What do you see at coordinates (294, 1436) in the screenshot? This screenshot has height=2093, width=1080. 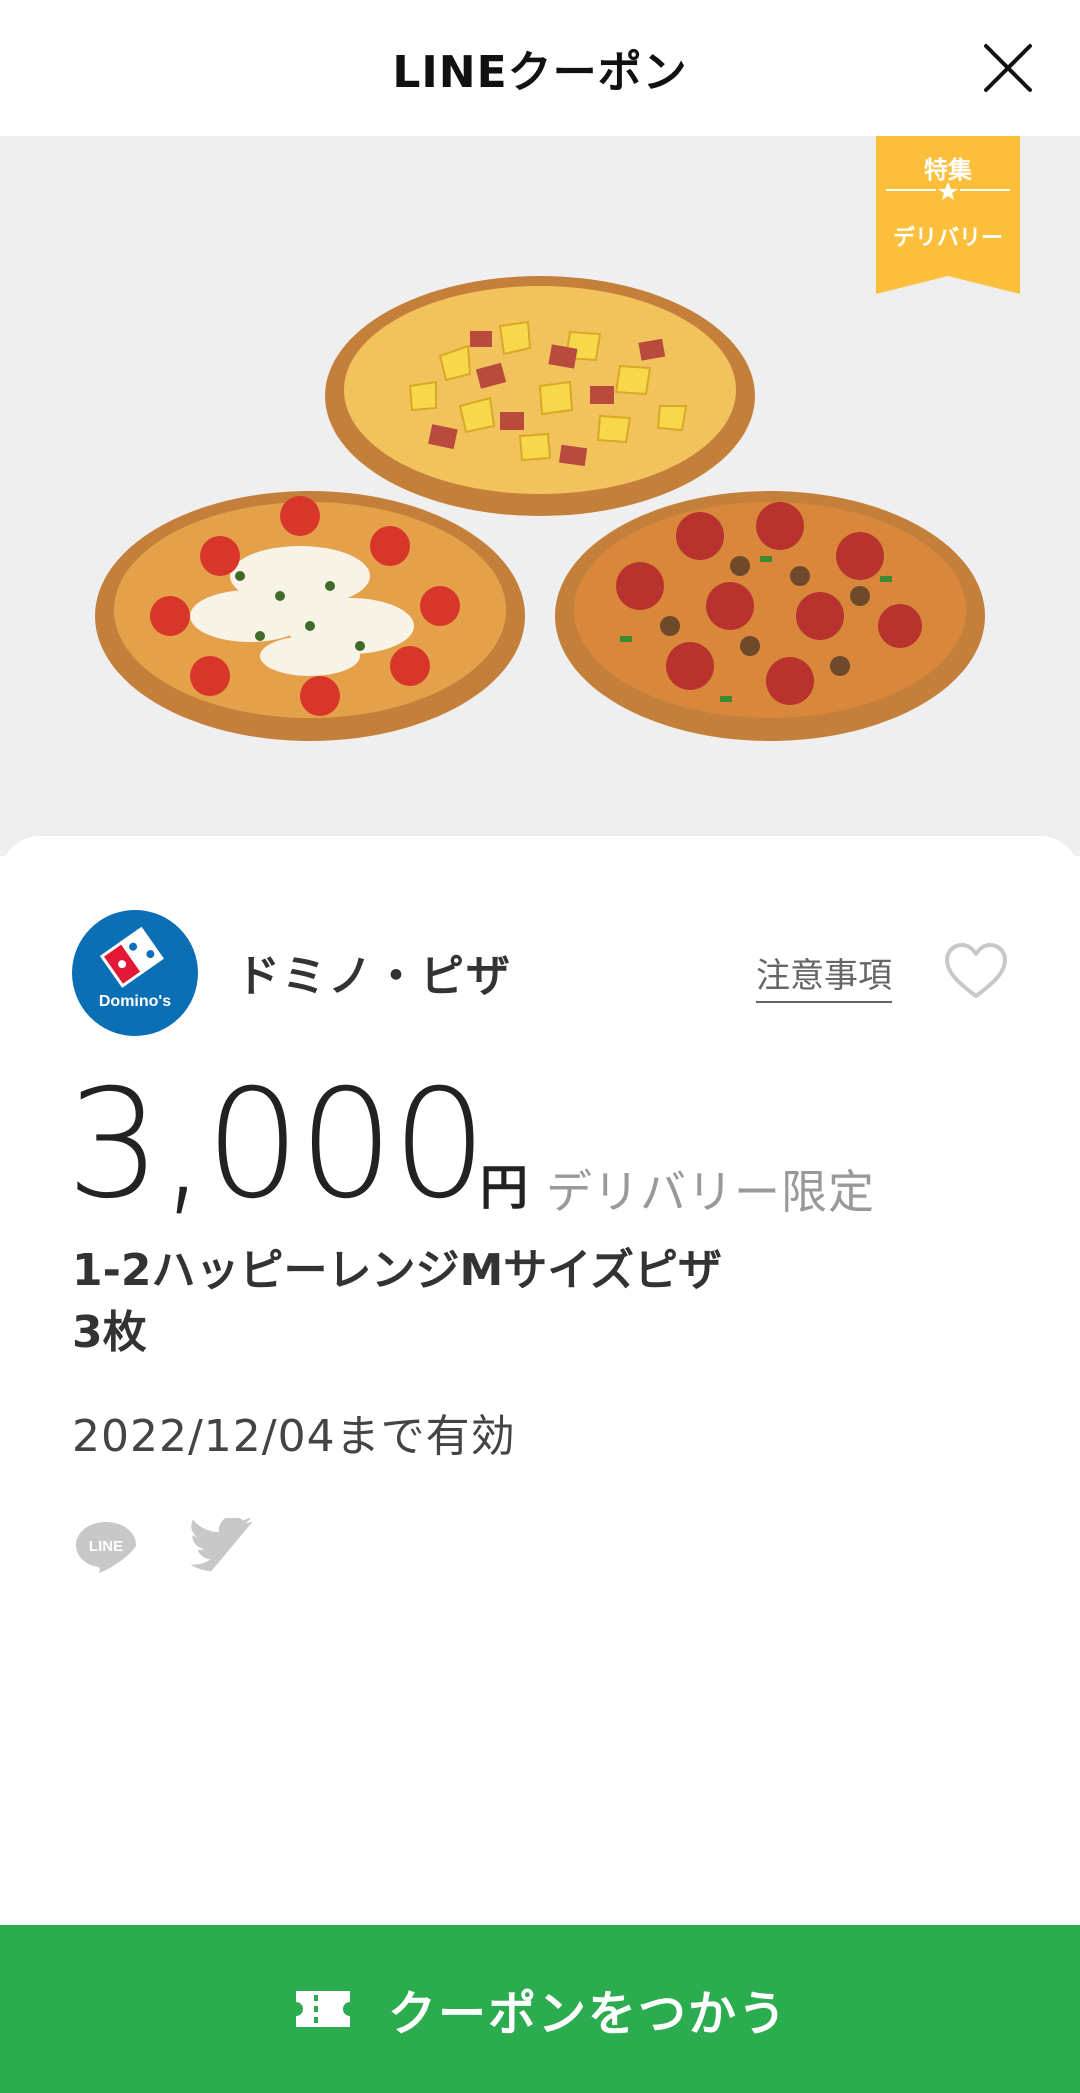 I see `validity-date: 2022/12/04まで有効` at bounding box center [294, 1436].